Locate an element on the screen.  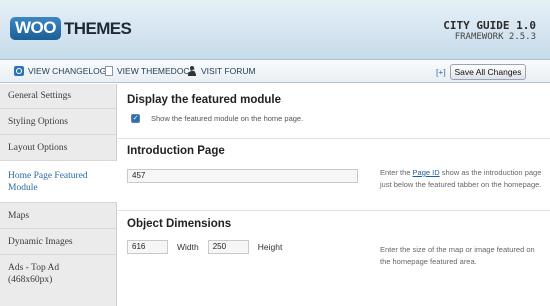
save-all-changes-button: Save All Changes is located at coordinates (488, 72).